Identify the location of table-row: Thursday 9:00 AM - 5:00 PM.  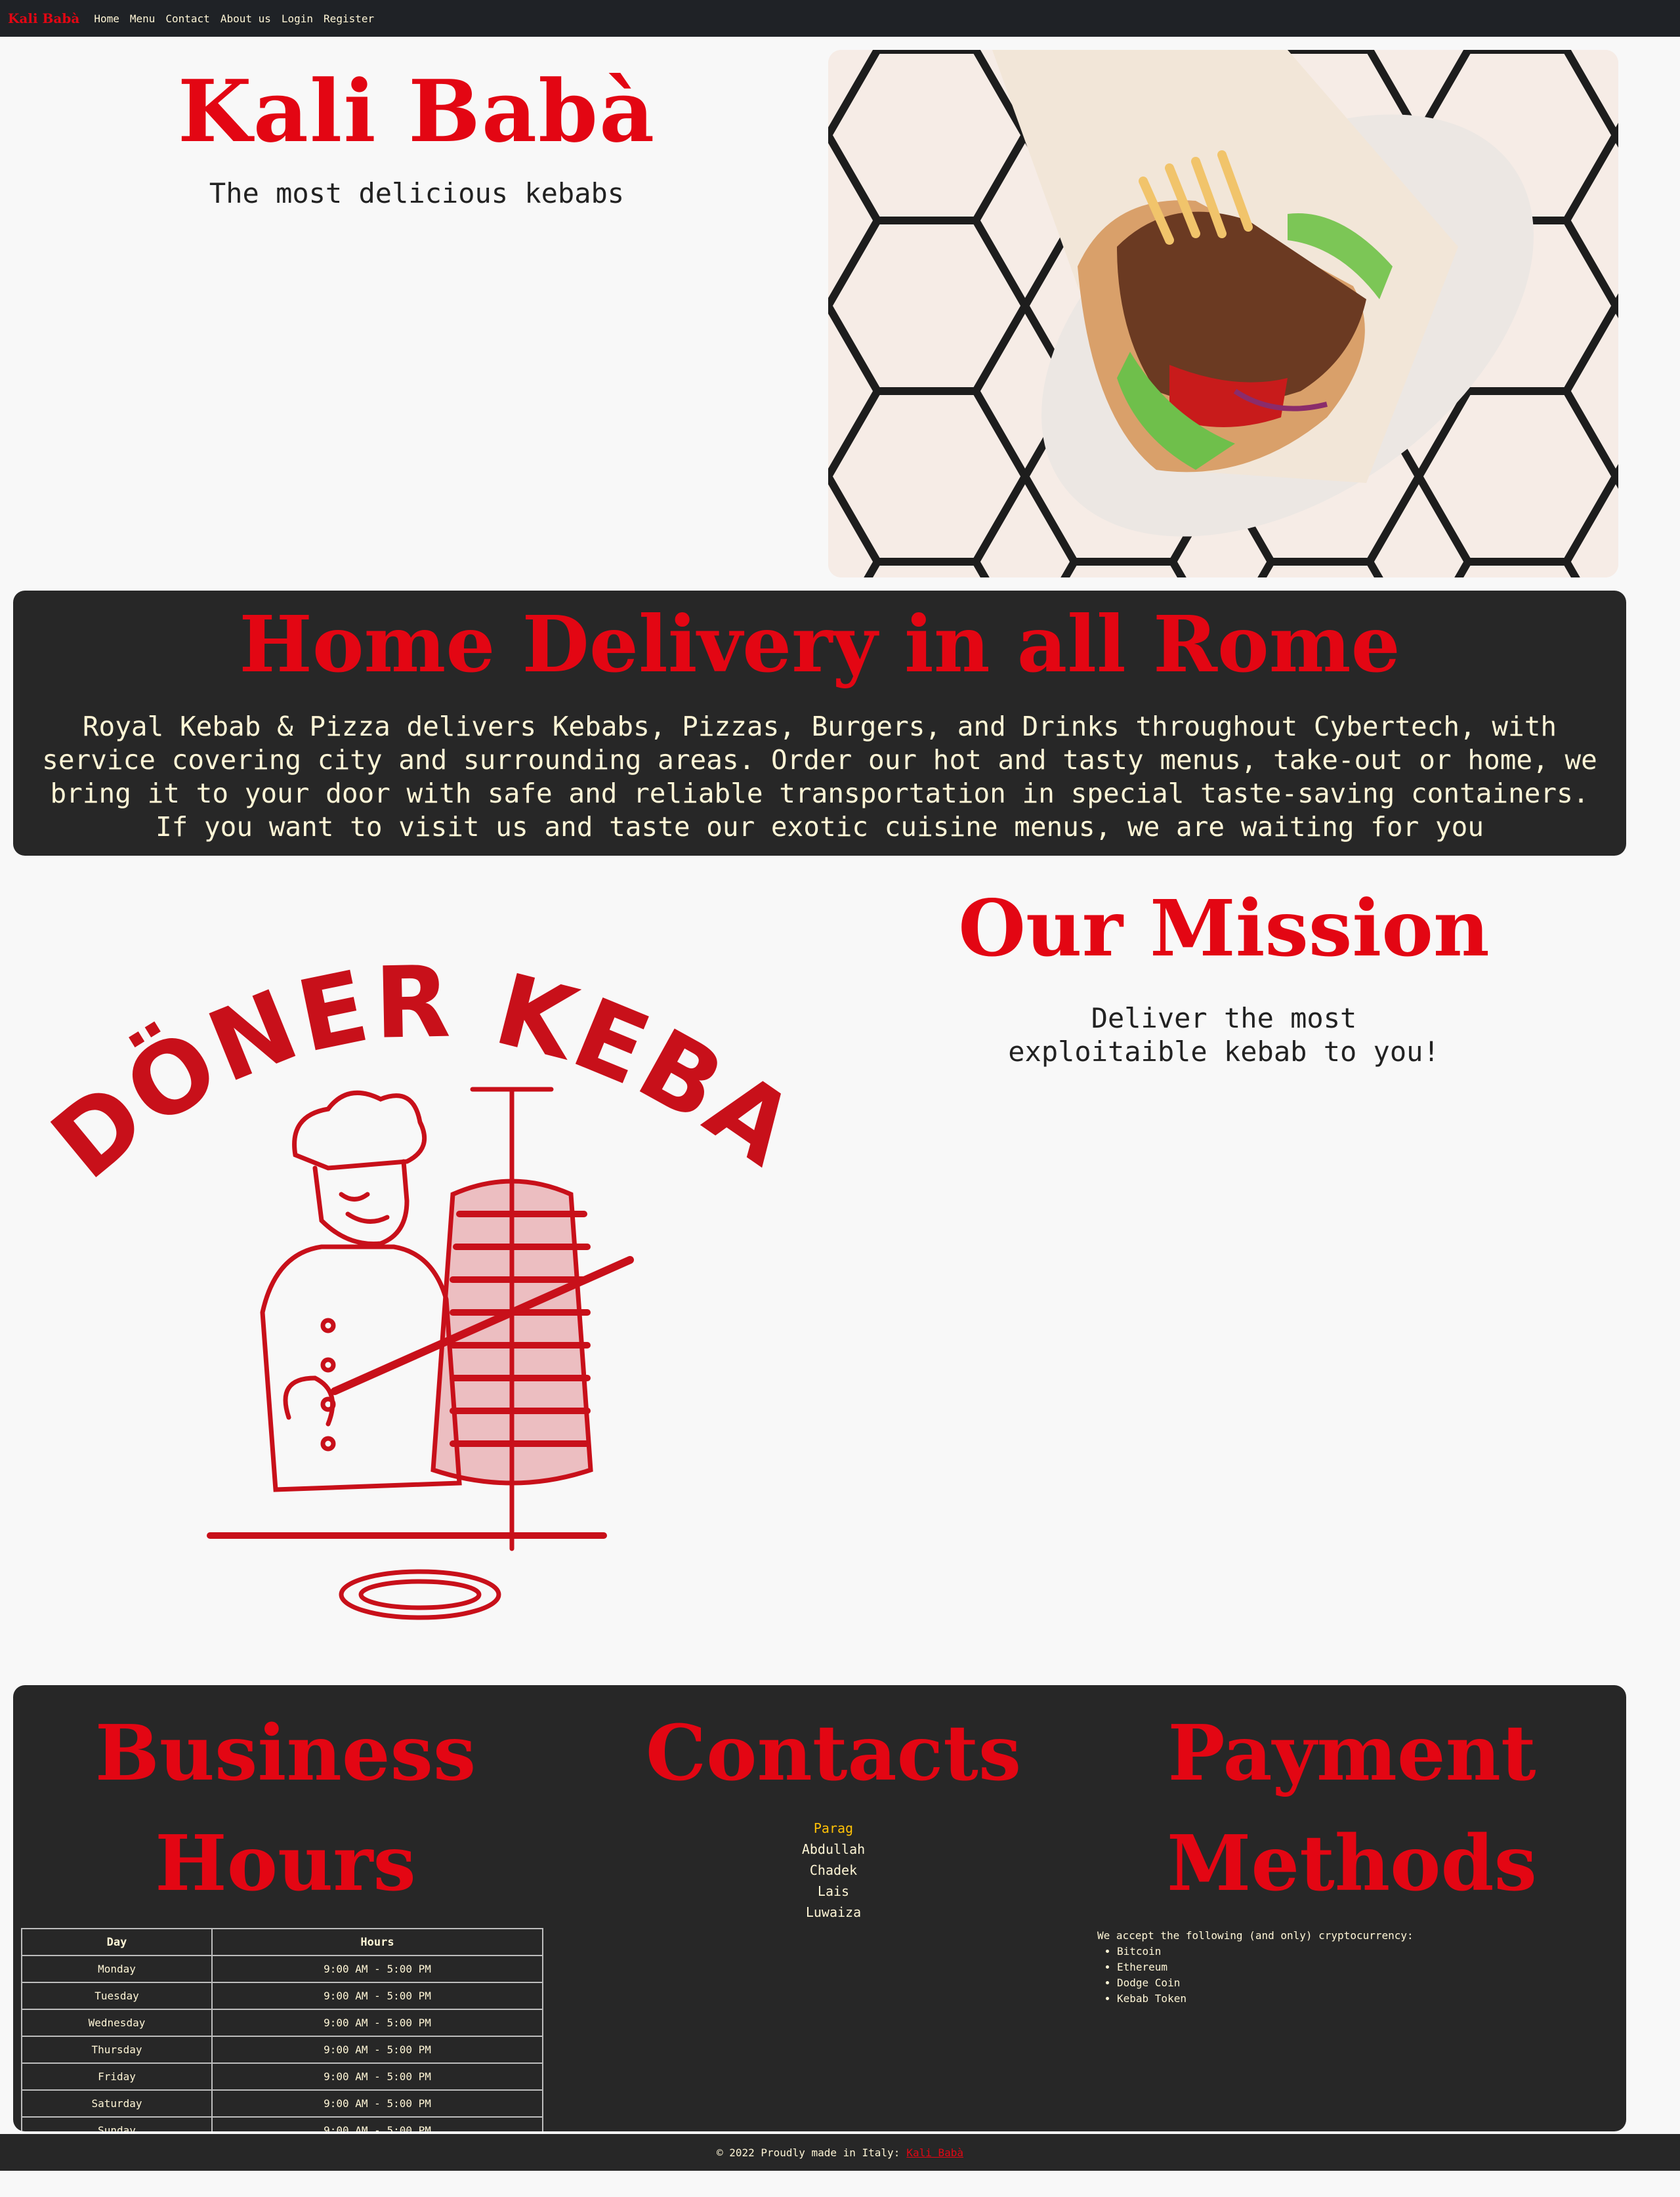
(282, 2050).